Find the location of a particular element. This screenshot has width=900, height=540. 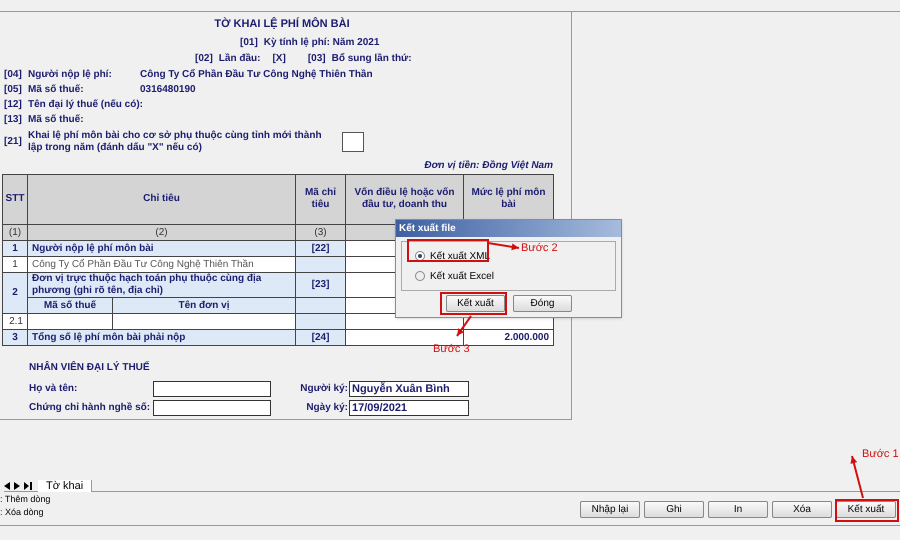

input-field: Nguyễn Xuân Bình is located at coordinates (409, 388).